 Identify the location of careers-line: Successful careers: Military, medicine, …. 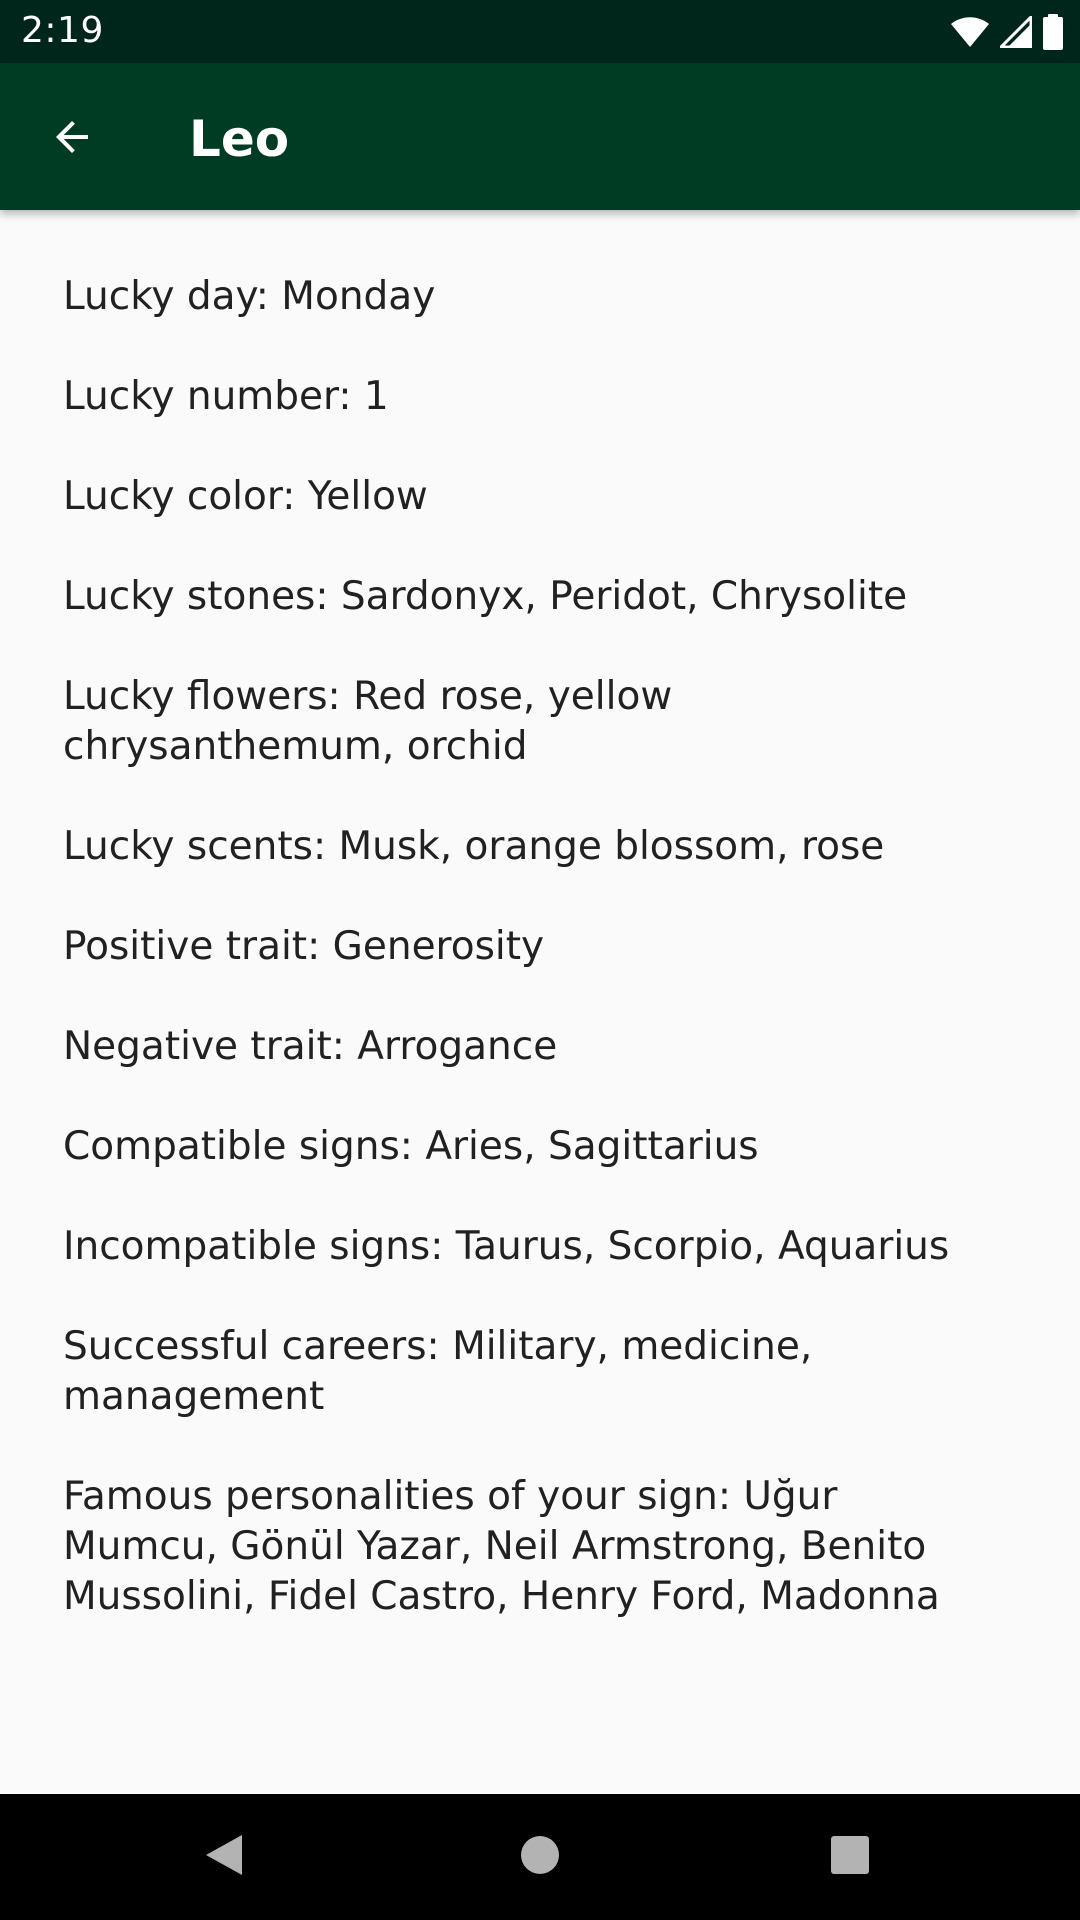
(438, 1371).